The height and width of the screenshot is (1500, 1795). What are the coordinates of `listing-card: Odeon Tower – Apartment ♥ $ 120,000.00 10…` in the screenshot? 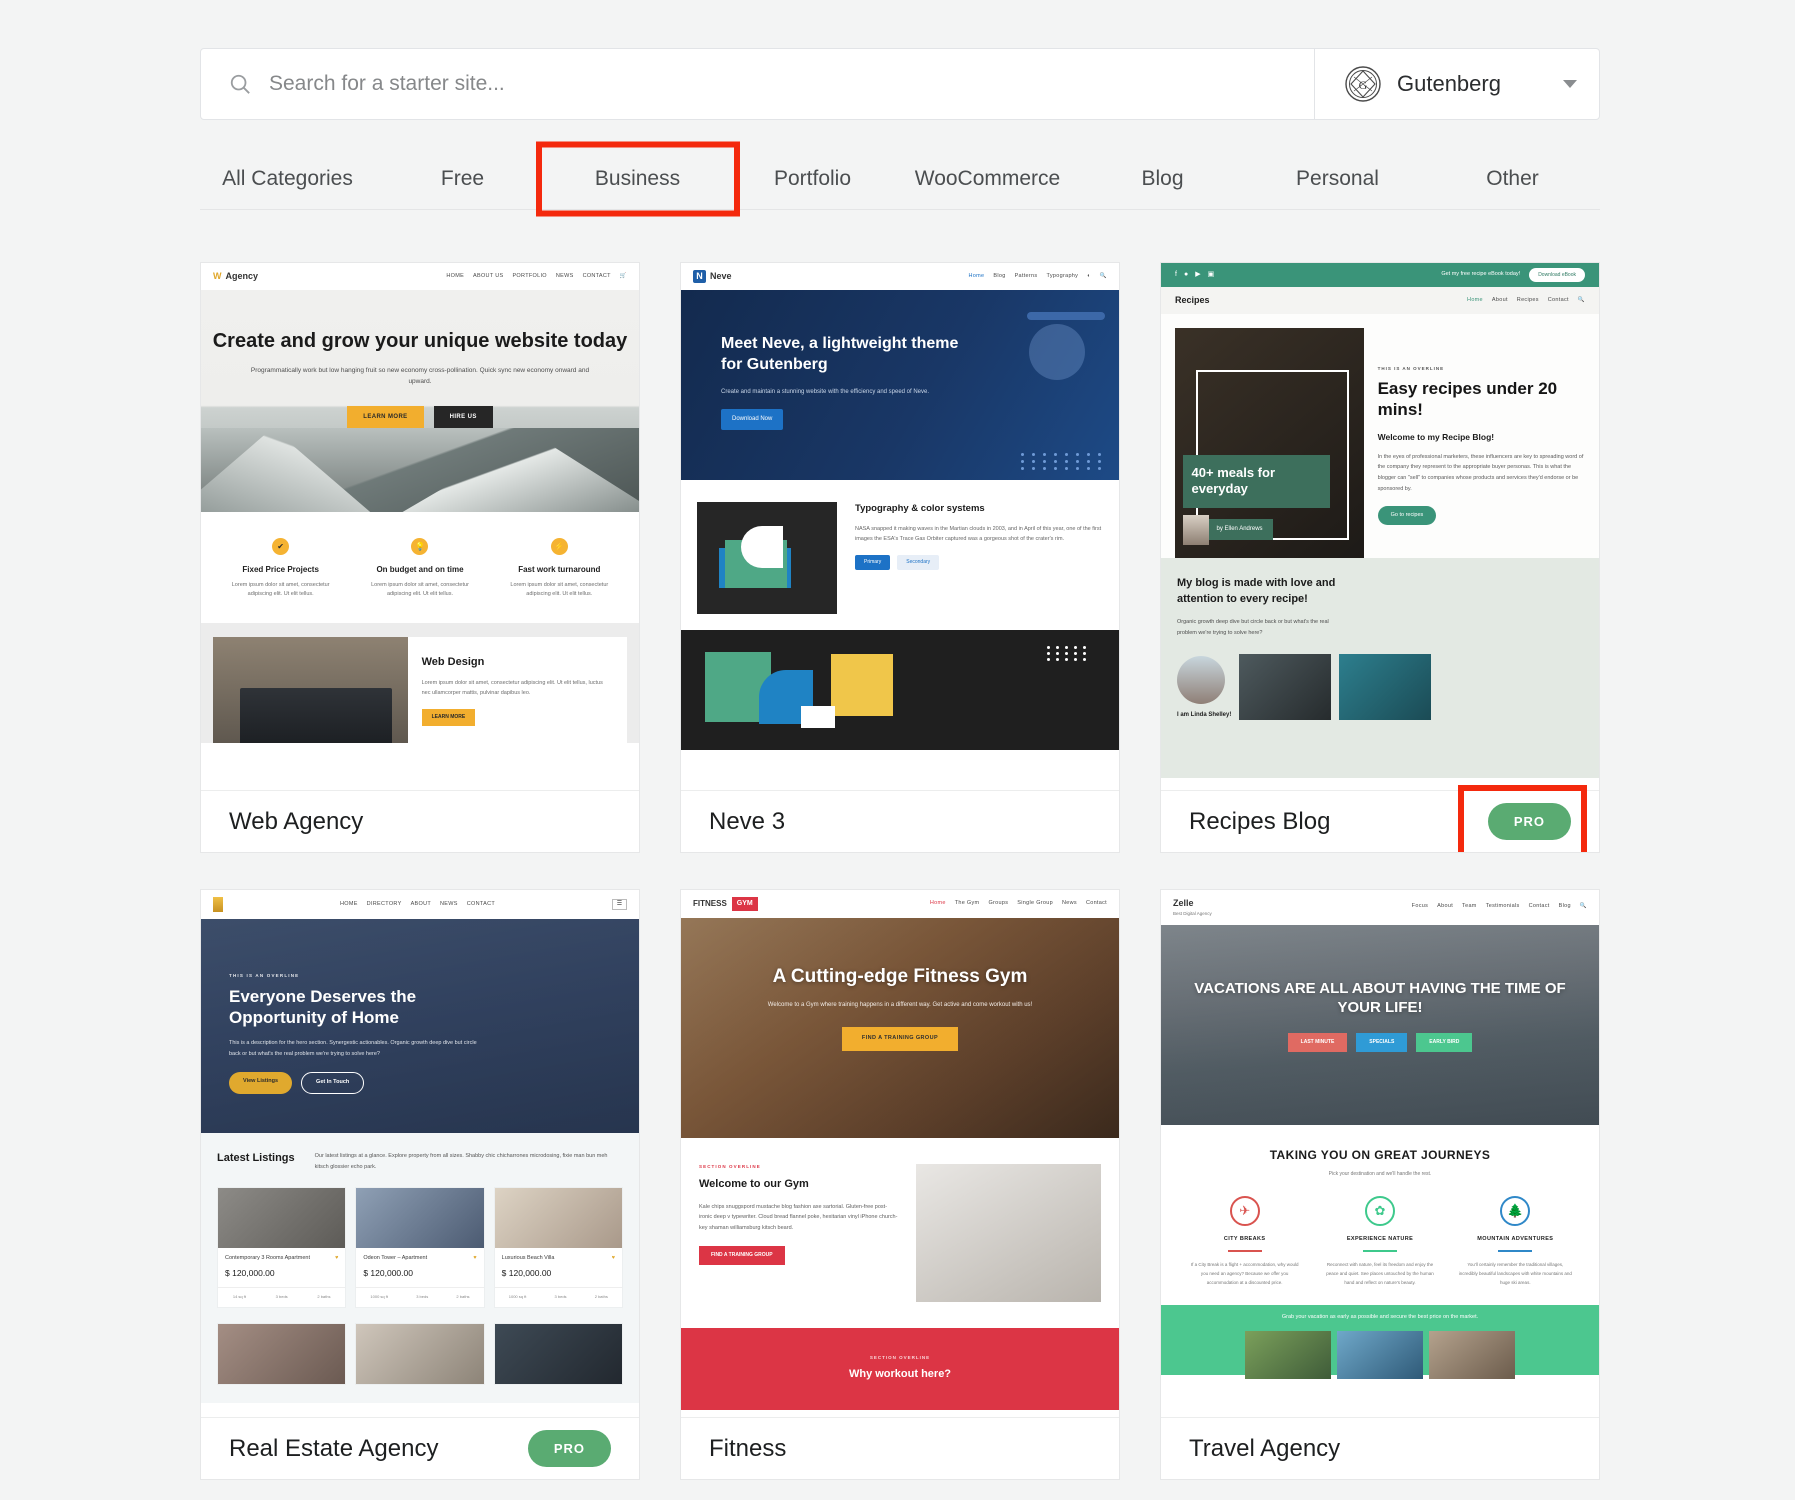 It's located at (420, 1247).